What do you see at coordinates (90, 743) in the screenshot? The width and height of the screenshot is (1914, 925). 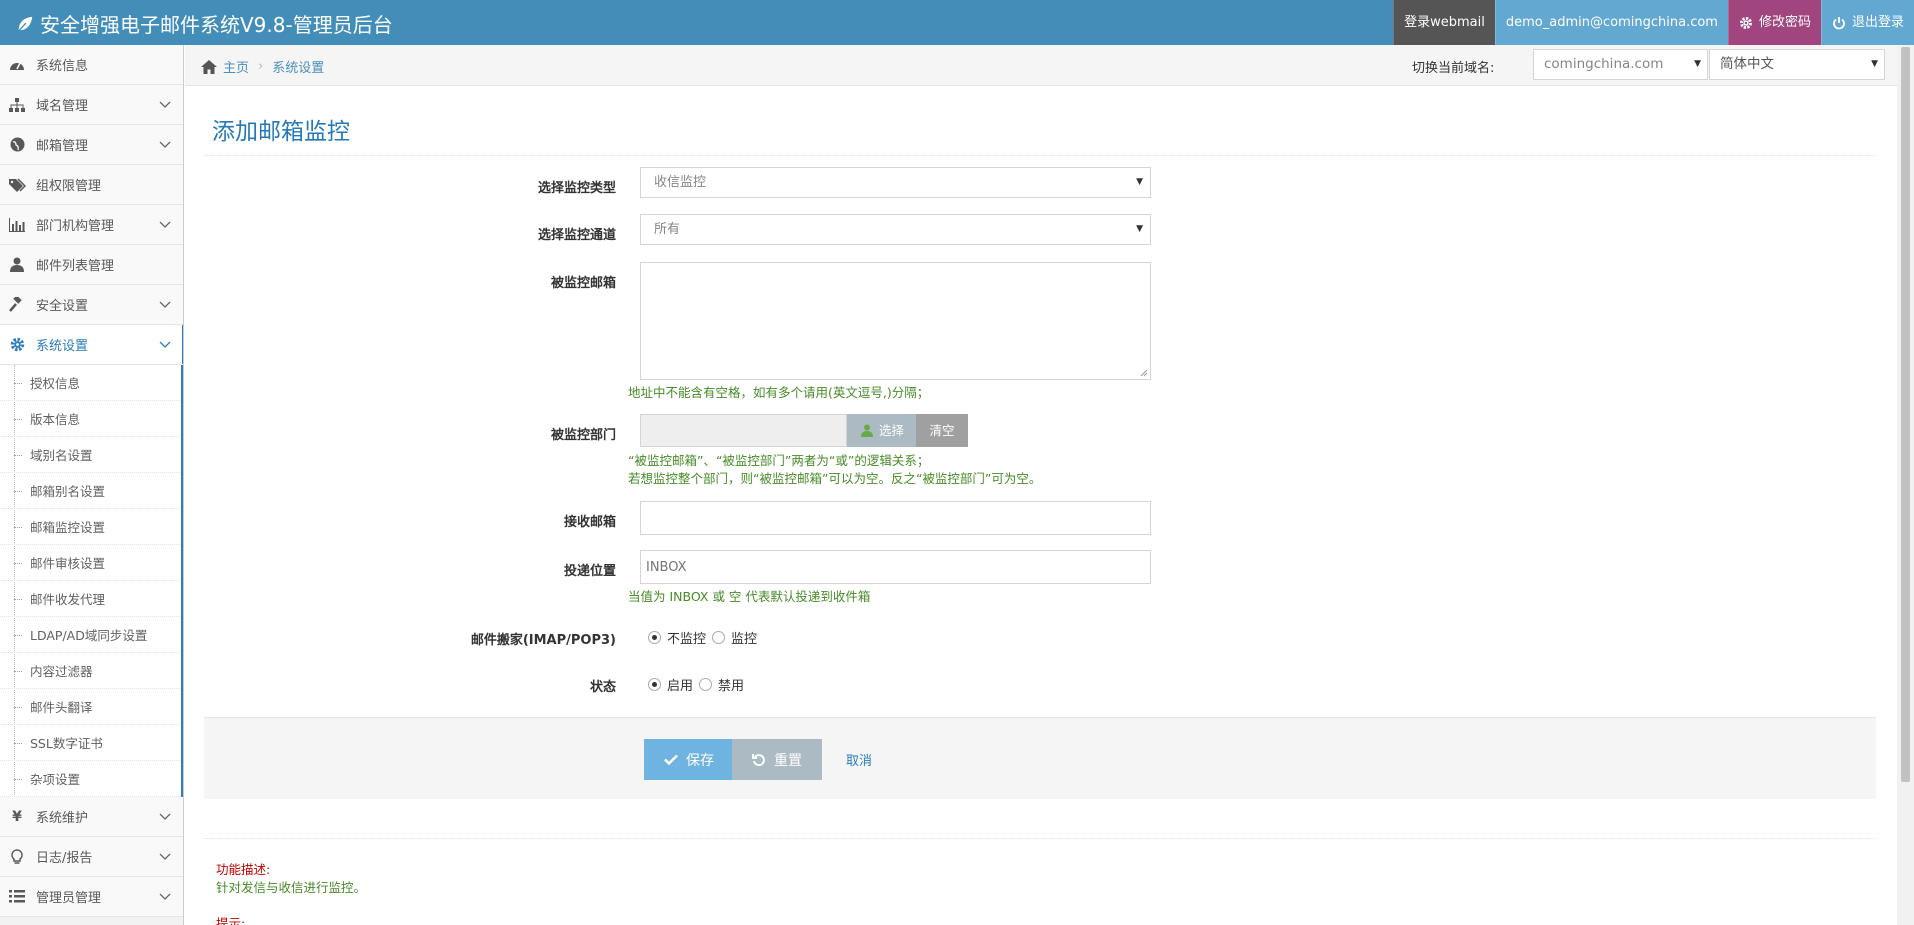 I see `sub-item-ssl-cert: SSL数字证书` at bounding box center [90, 743].